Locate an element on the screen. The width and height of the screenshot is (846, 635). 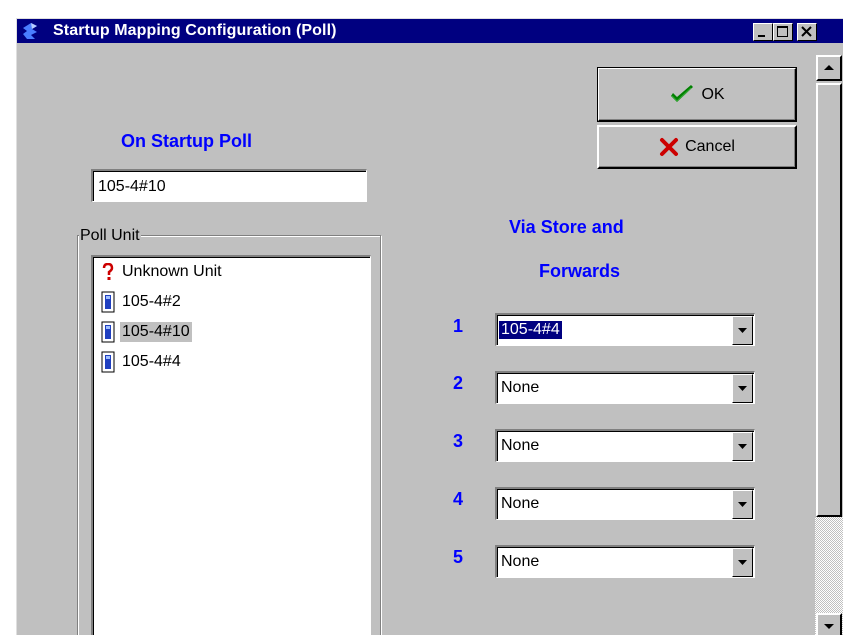
scroll-up-icon is located at coordinates (829, 67).